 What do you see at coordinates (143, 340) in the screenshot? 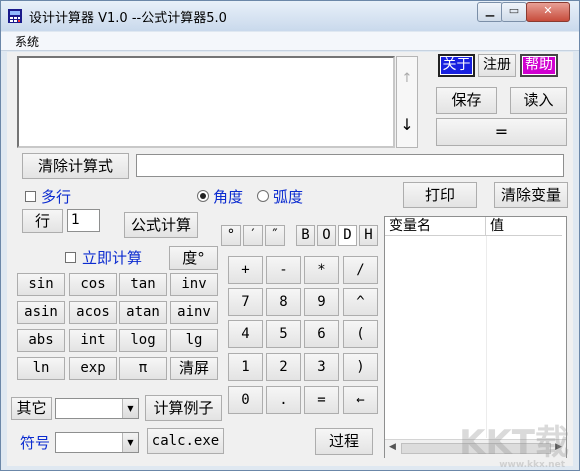
I see `log-button: log` at bounding box center [143, 340].